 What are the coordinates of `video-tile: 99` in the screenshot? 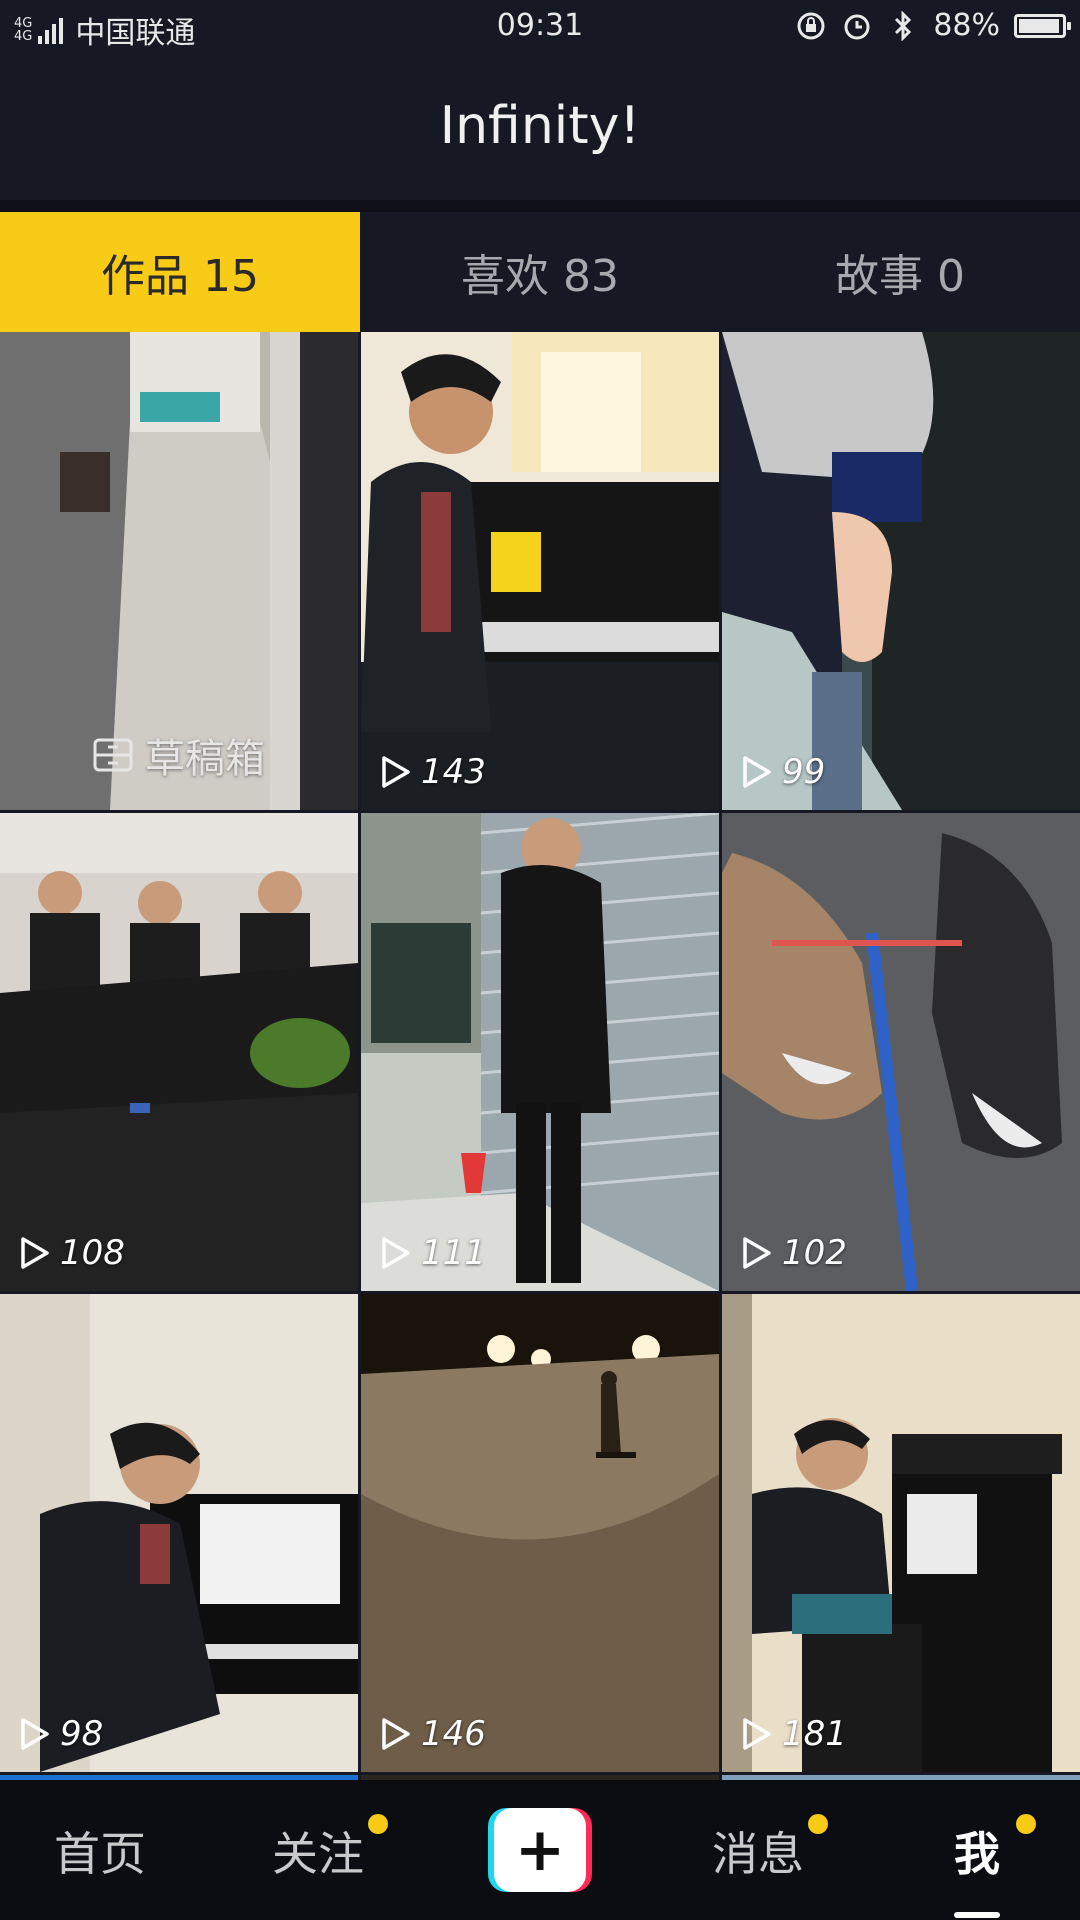 It's located at (901, 571).